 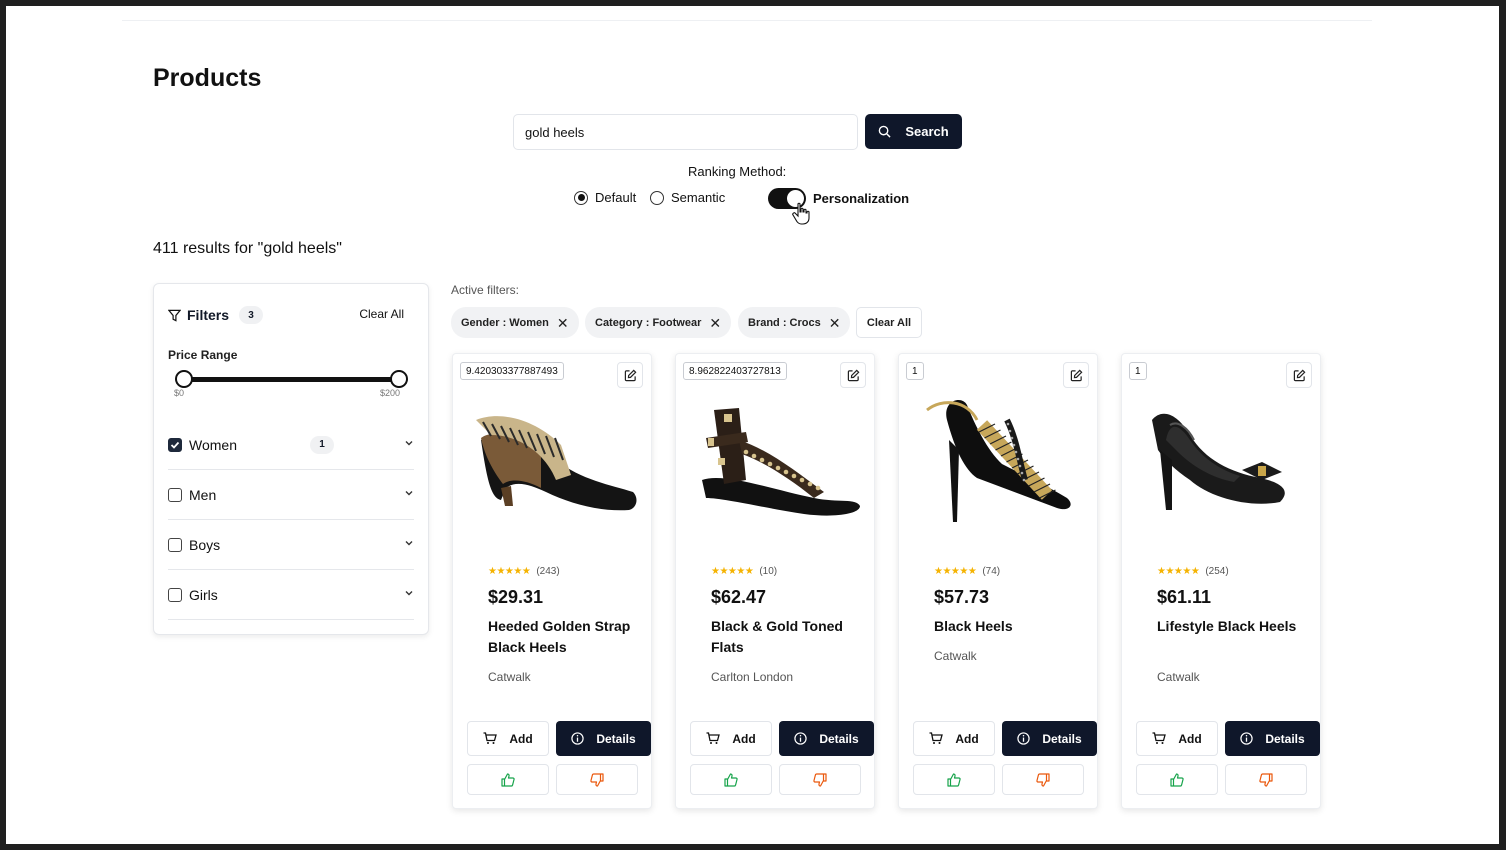 What do you see at coordinates (616, 197) in the screenshot?
I see `radio-default-label: Default` at bounding box center [616, 197].